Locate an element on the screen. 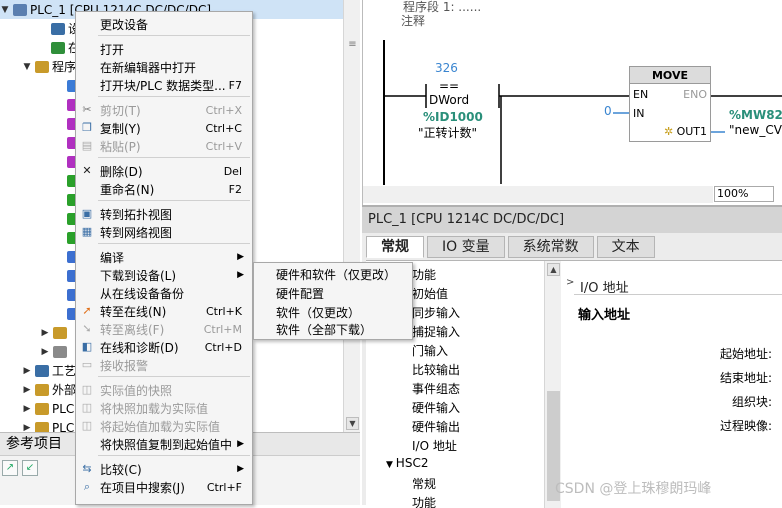 Image resolution: width=782 pixels, height=508 pixels. go-online-icon: ➚ is located at coordinates (87, 310).